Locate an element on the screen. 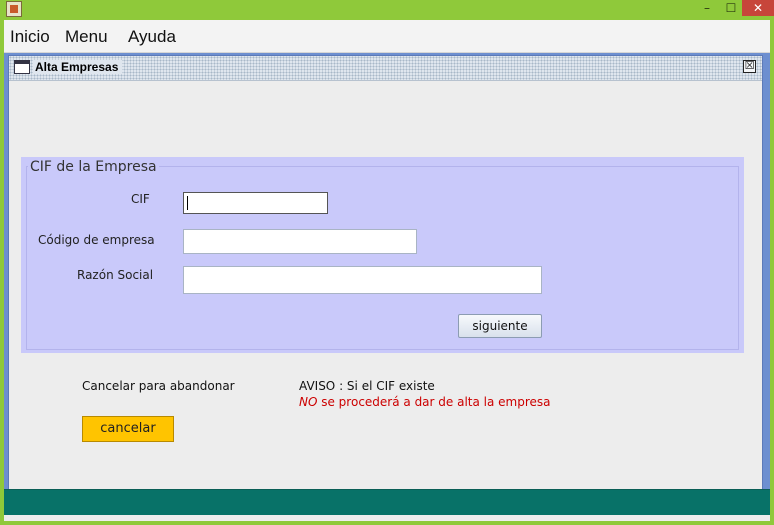  minimize-button: – is located at coordinates (707, 8).